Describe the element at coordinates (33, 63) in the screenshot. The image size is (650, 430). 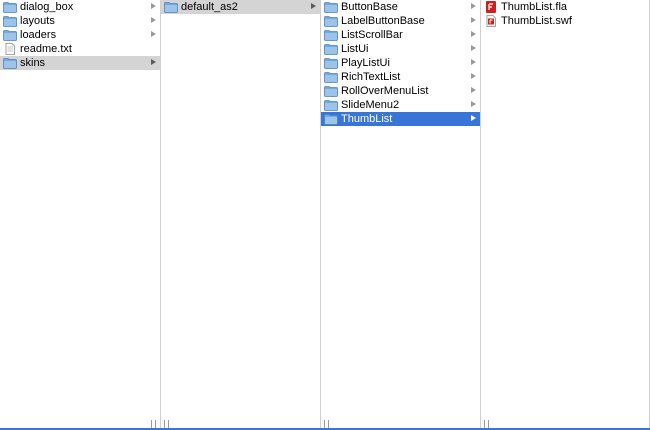
I see `item-label: skins` at that location.